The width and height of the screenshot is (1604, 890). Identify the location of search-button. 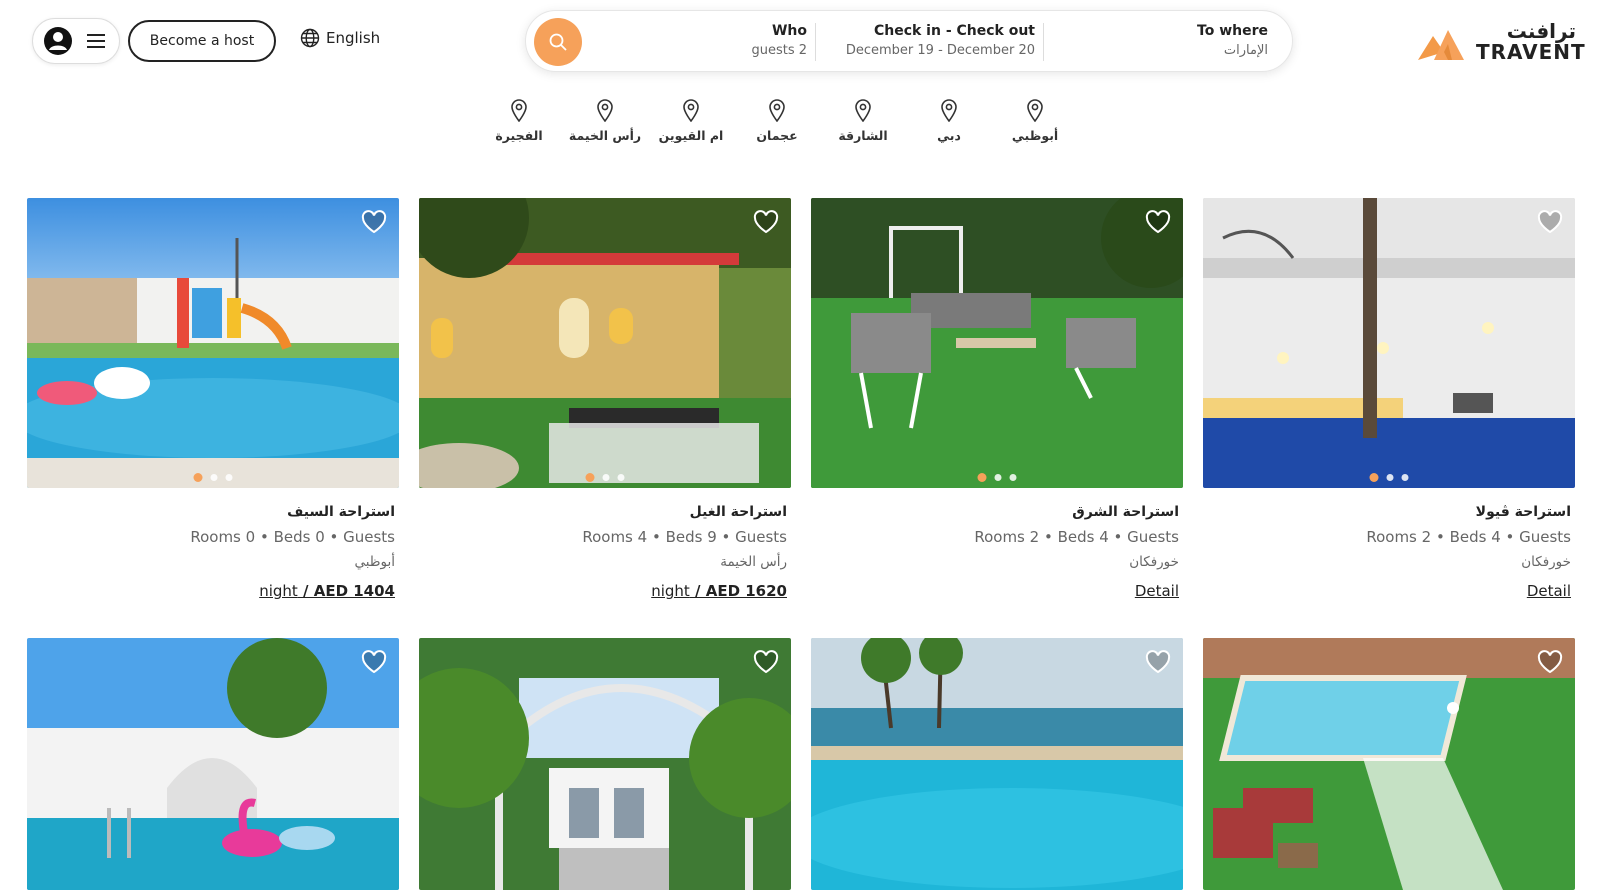
(558, 42).